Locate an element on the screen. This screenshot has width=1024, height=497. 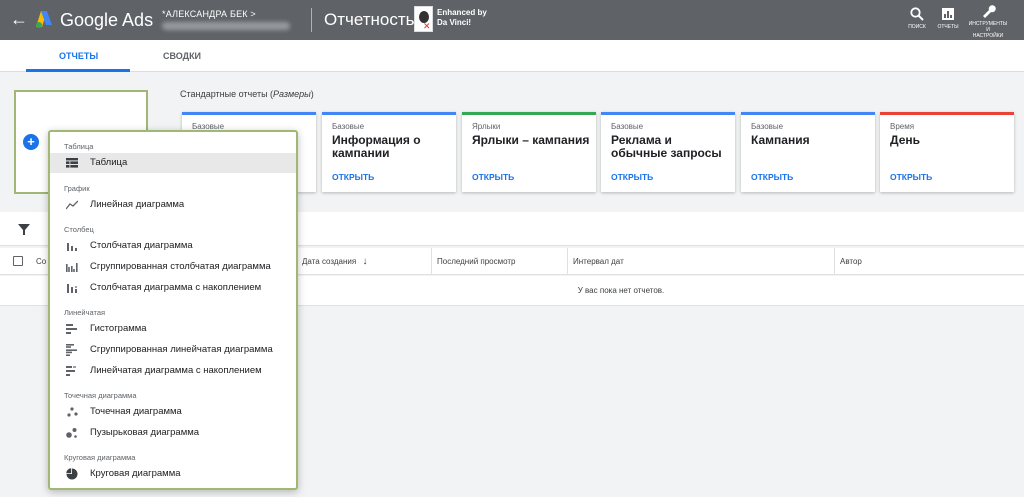
tab-dashboards: СВОДКИ is located at coordinates (182, 56).